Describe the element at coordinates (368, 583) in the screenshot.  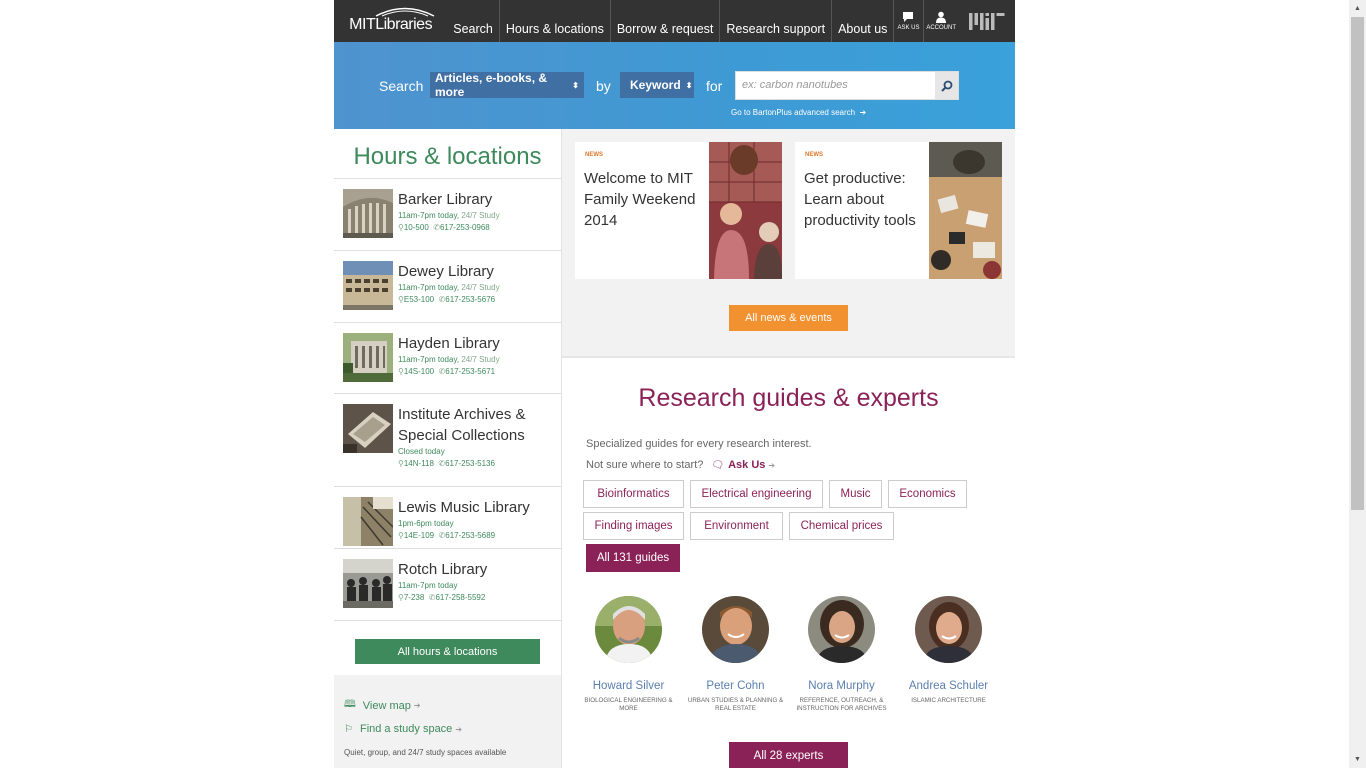
I see `rotch-library-photo` at that location.